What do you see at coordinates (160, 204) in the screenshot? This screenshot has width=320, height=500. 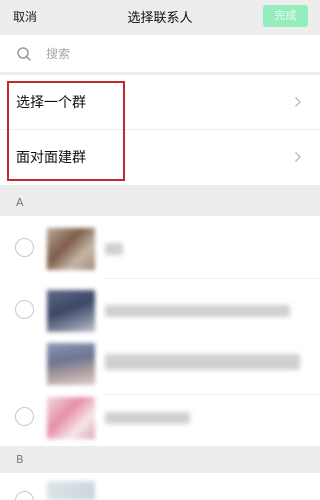 I see `section-header-a: A` at bounding box center [160, 204].